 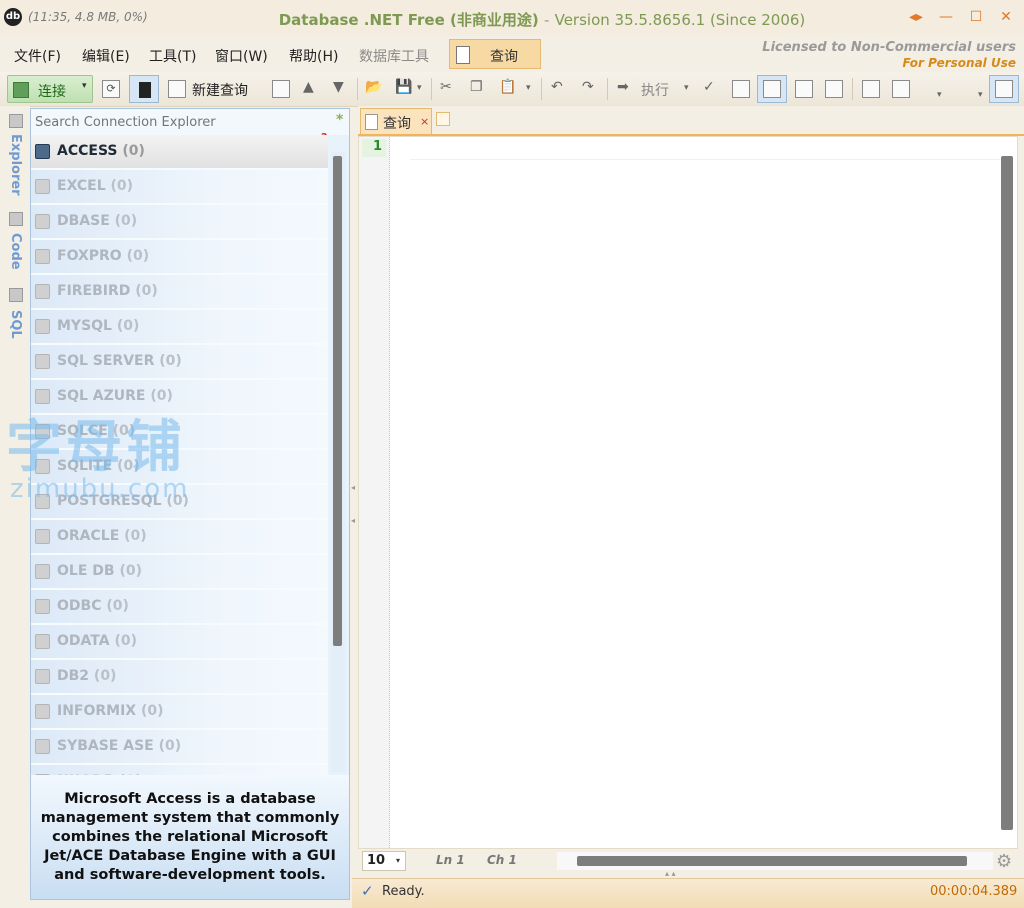 What do you see at coordinates (1007, 493) in the screenshot?
I see `editor-scroll-thumb` at bounding box center [1007, 493].